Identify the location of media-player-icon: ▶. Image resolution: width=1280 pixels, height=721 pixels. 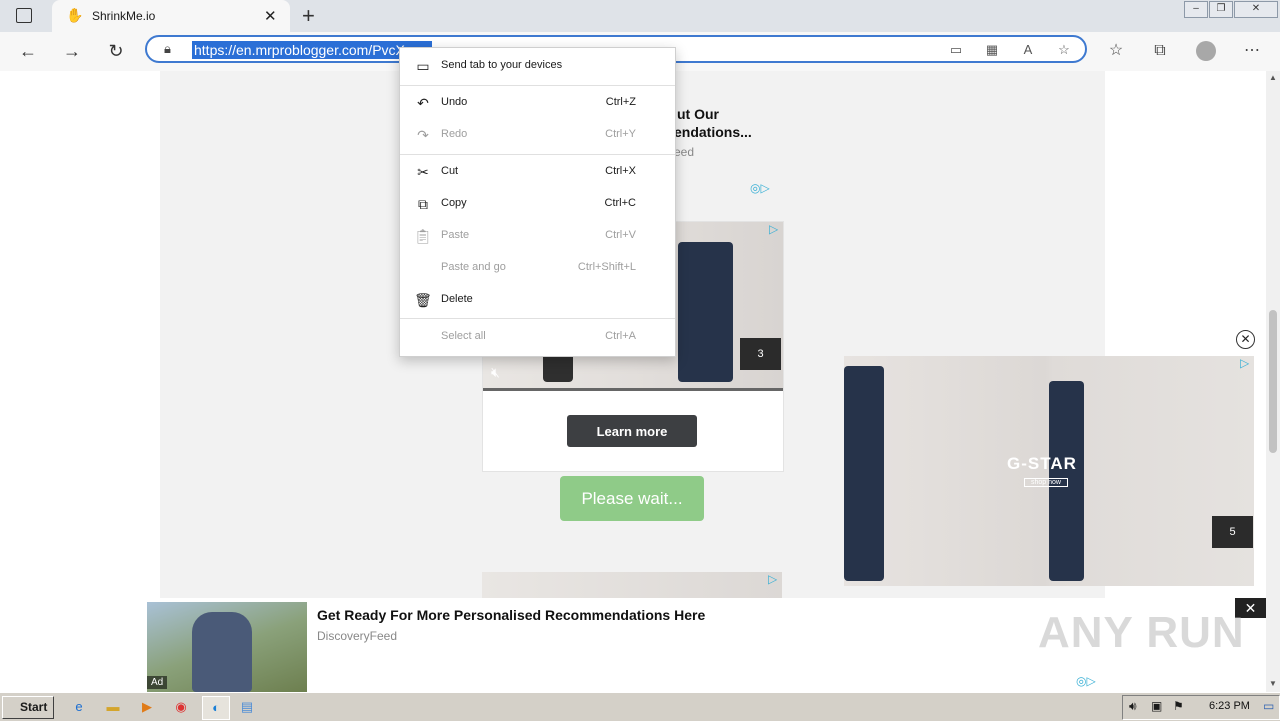
(147, 707).